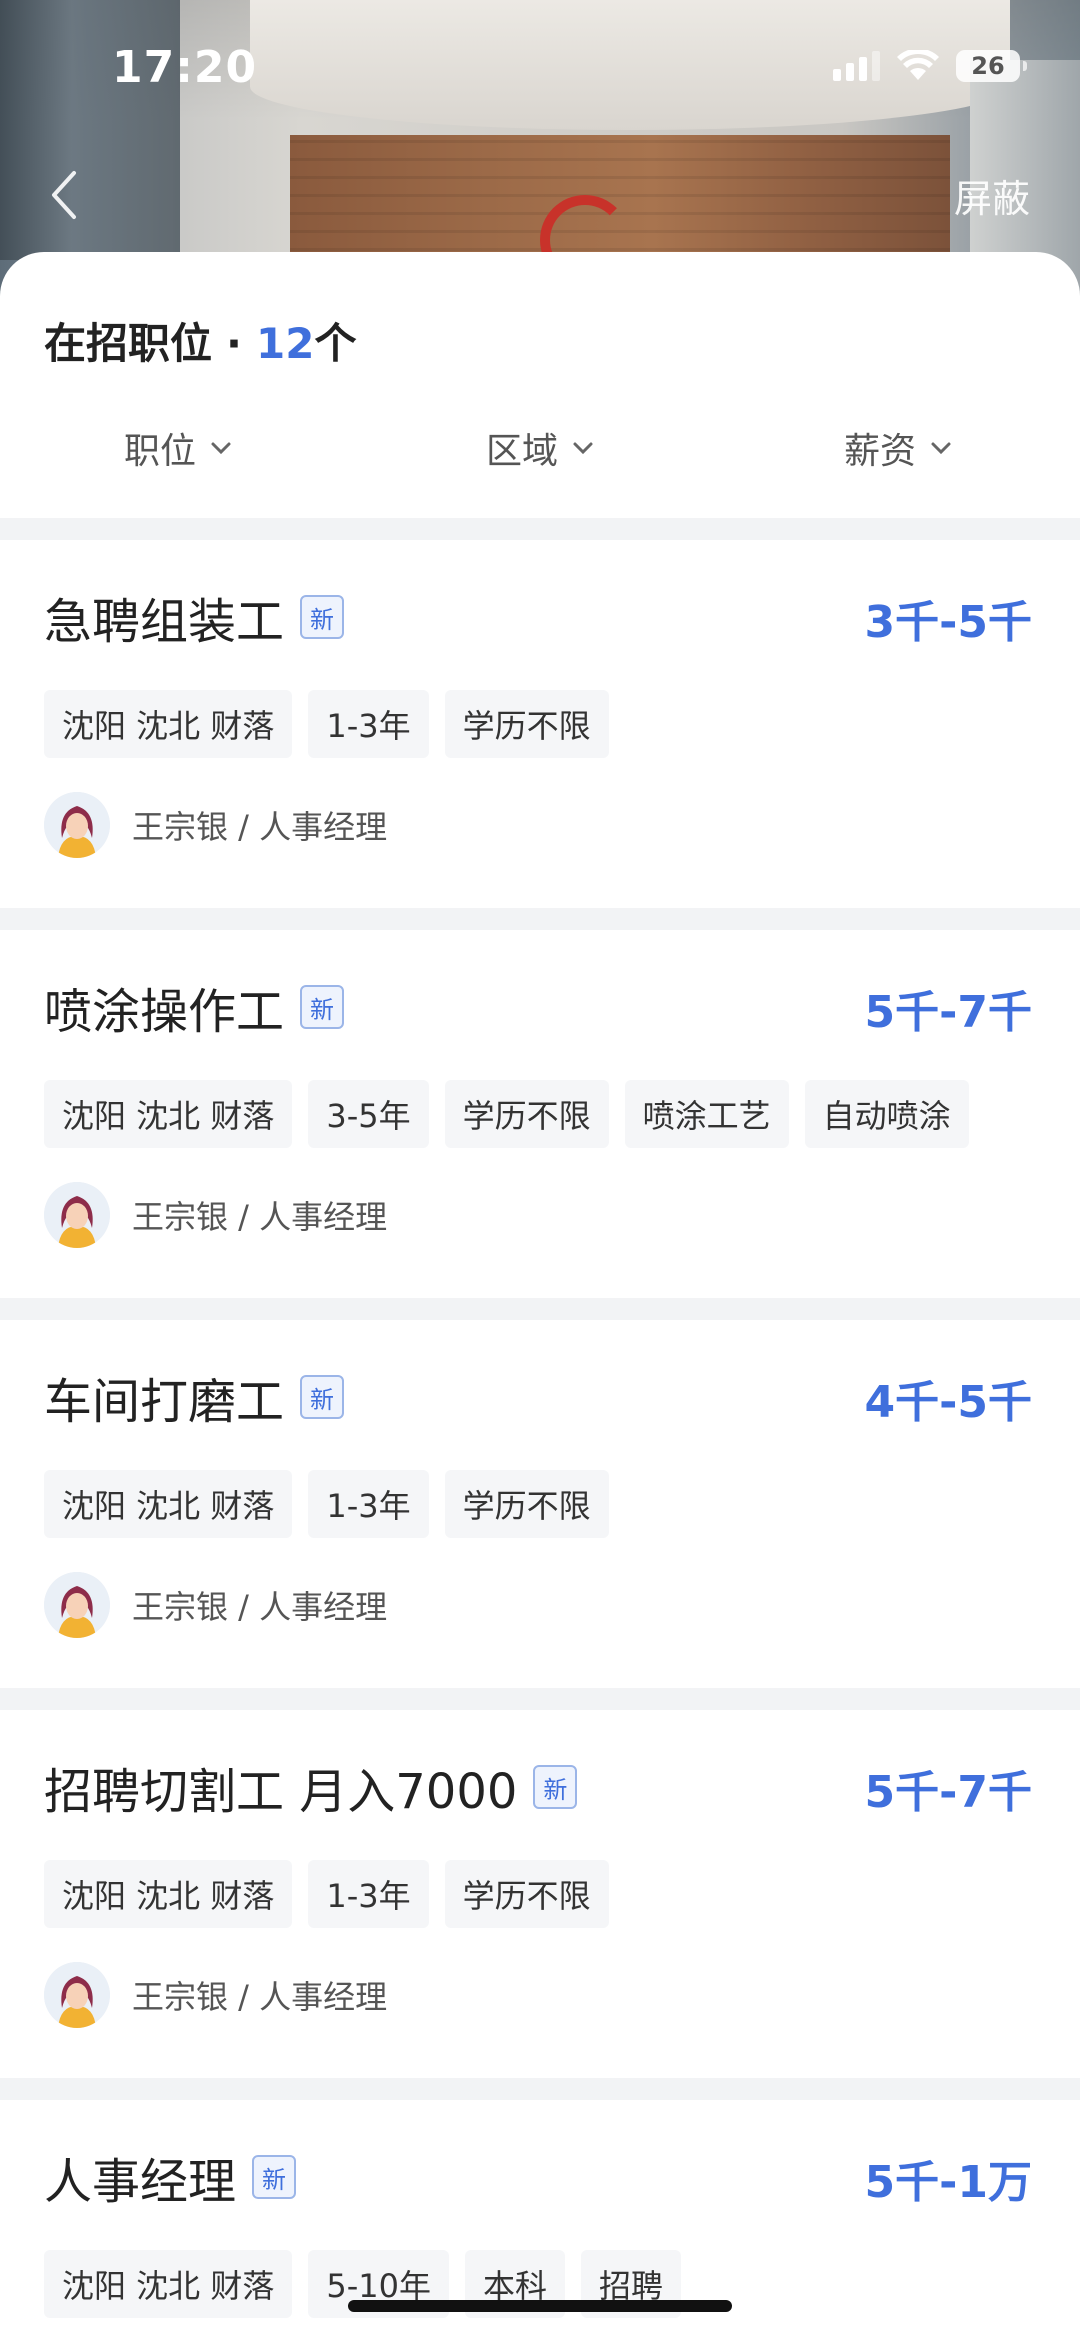  What do you see at coordinates (164, 1012) in the screenshot?
I see `job-title: 喷涂操作工` at bounding box center [164, 1012].